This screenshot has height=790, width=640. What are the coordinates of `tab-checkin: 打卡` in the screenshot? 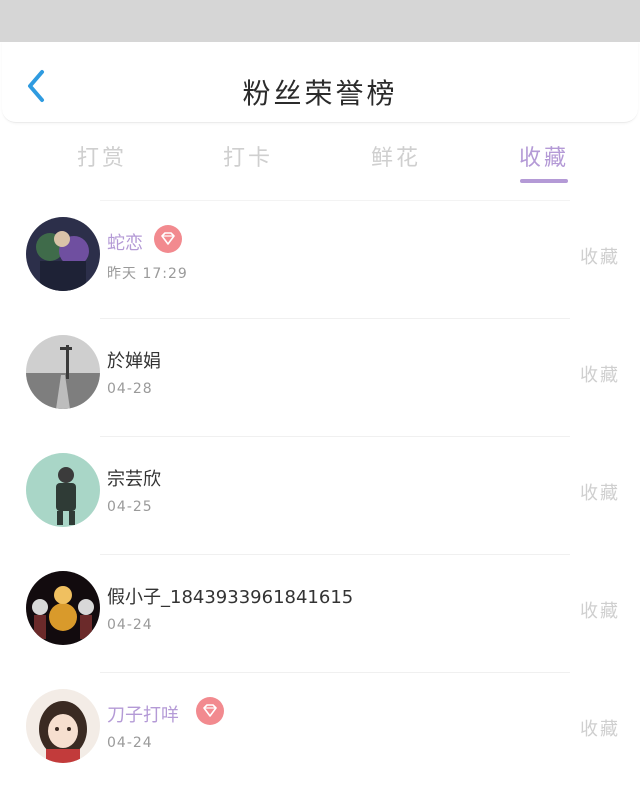 It's located at (248, 156).